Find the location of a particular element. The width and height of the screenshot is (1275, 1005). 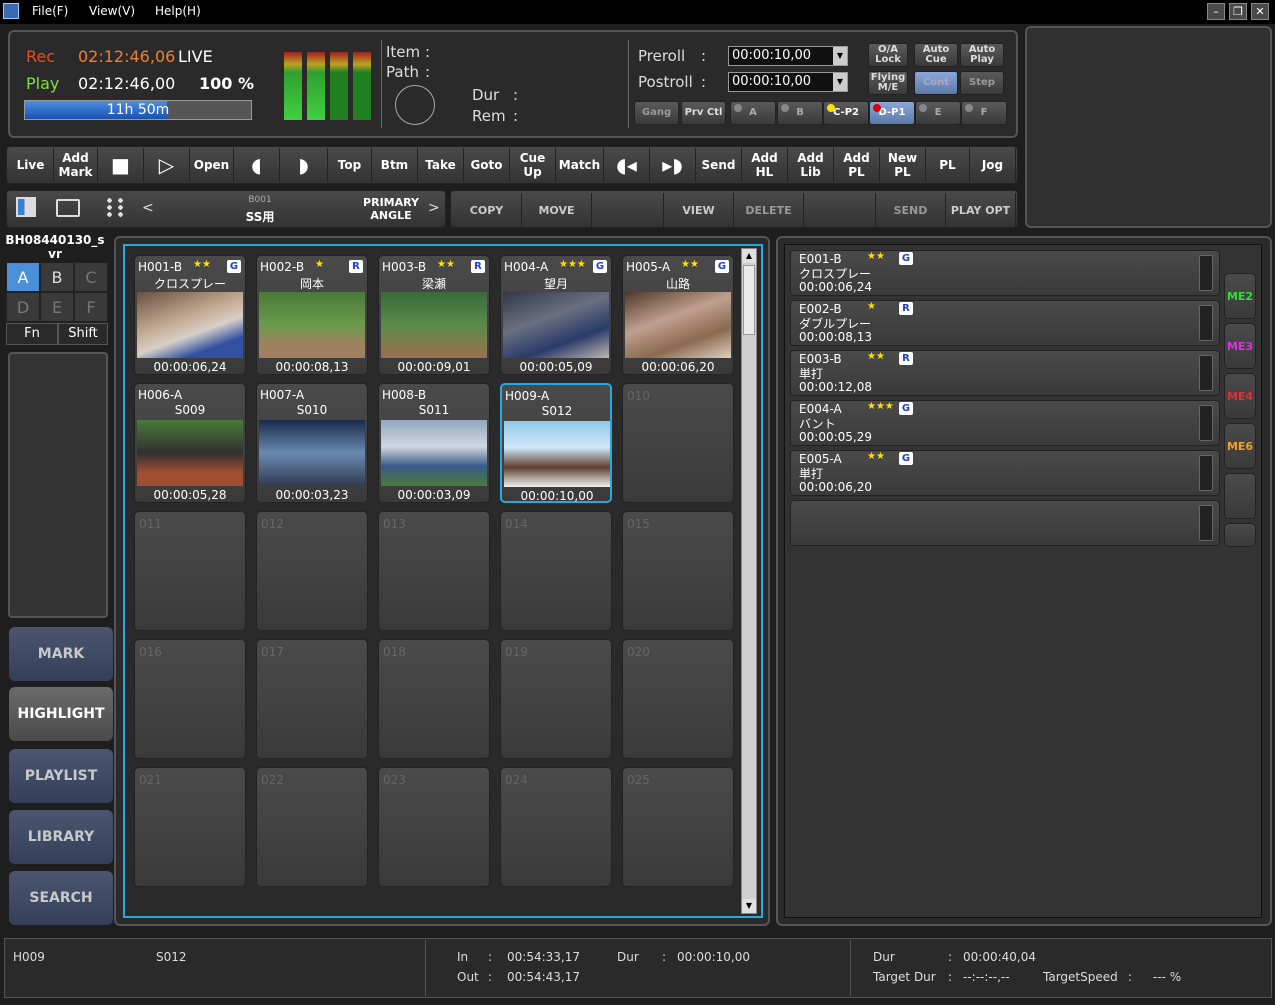

trim-out-icon: ▸◗ is located at coordinates (673, 165).